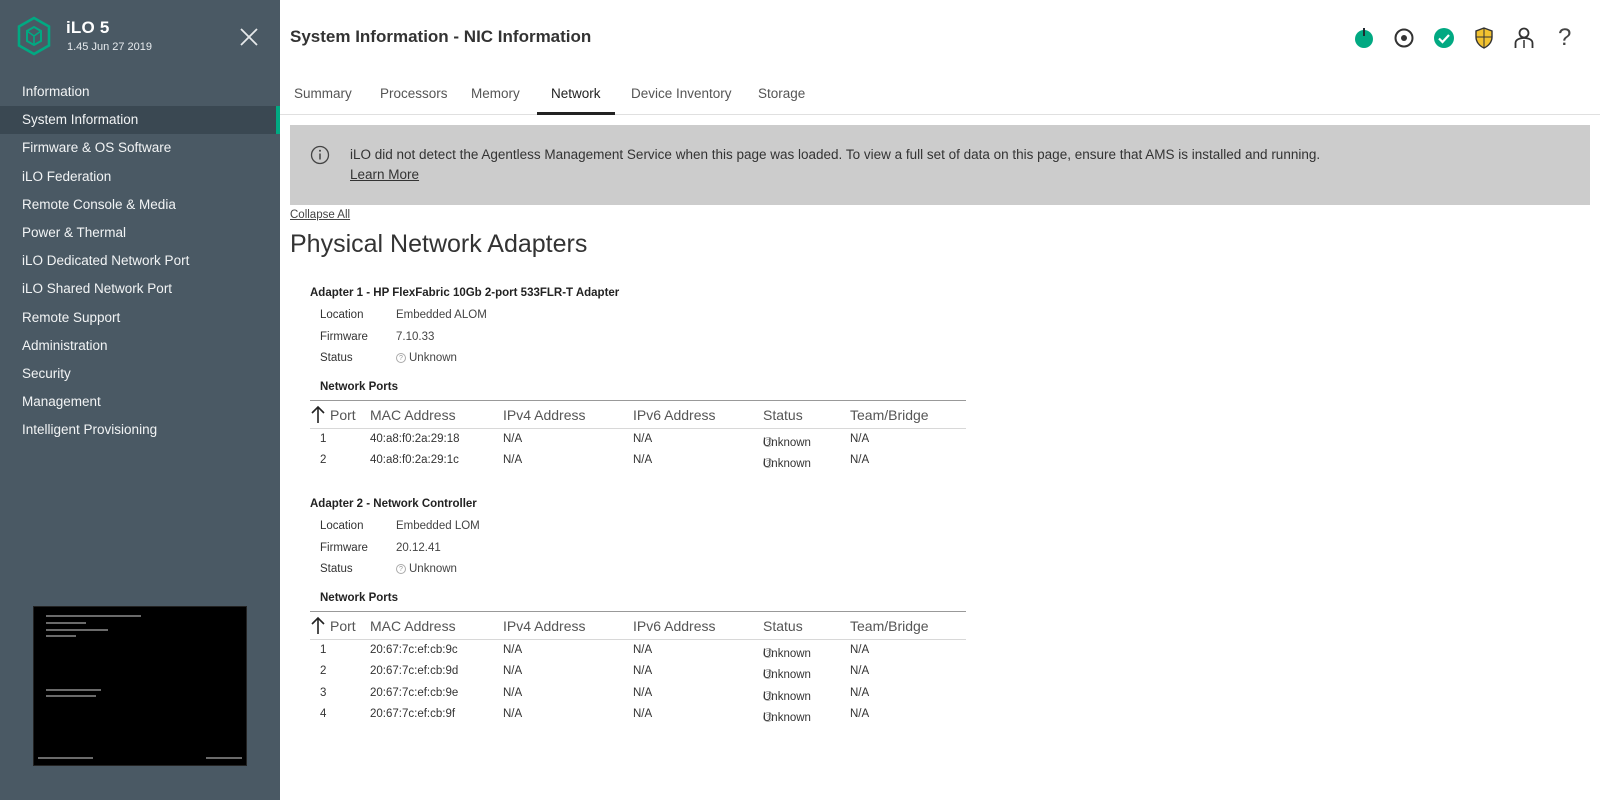 The width and height of the screenshot is (1600, 800). Describe the element at coordinates (418, 547) in the screenshot. I see `firmware-value: 20.12.41` at that location.